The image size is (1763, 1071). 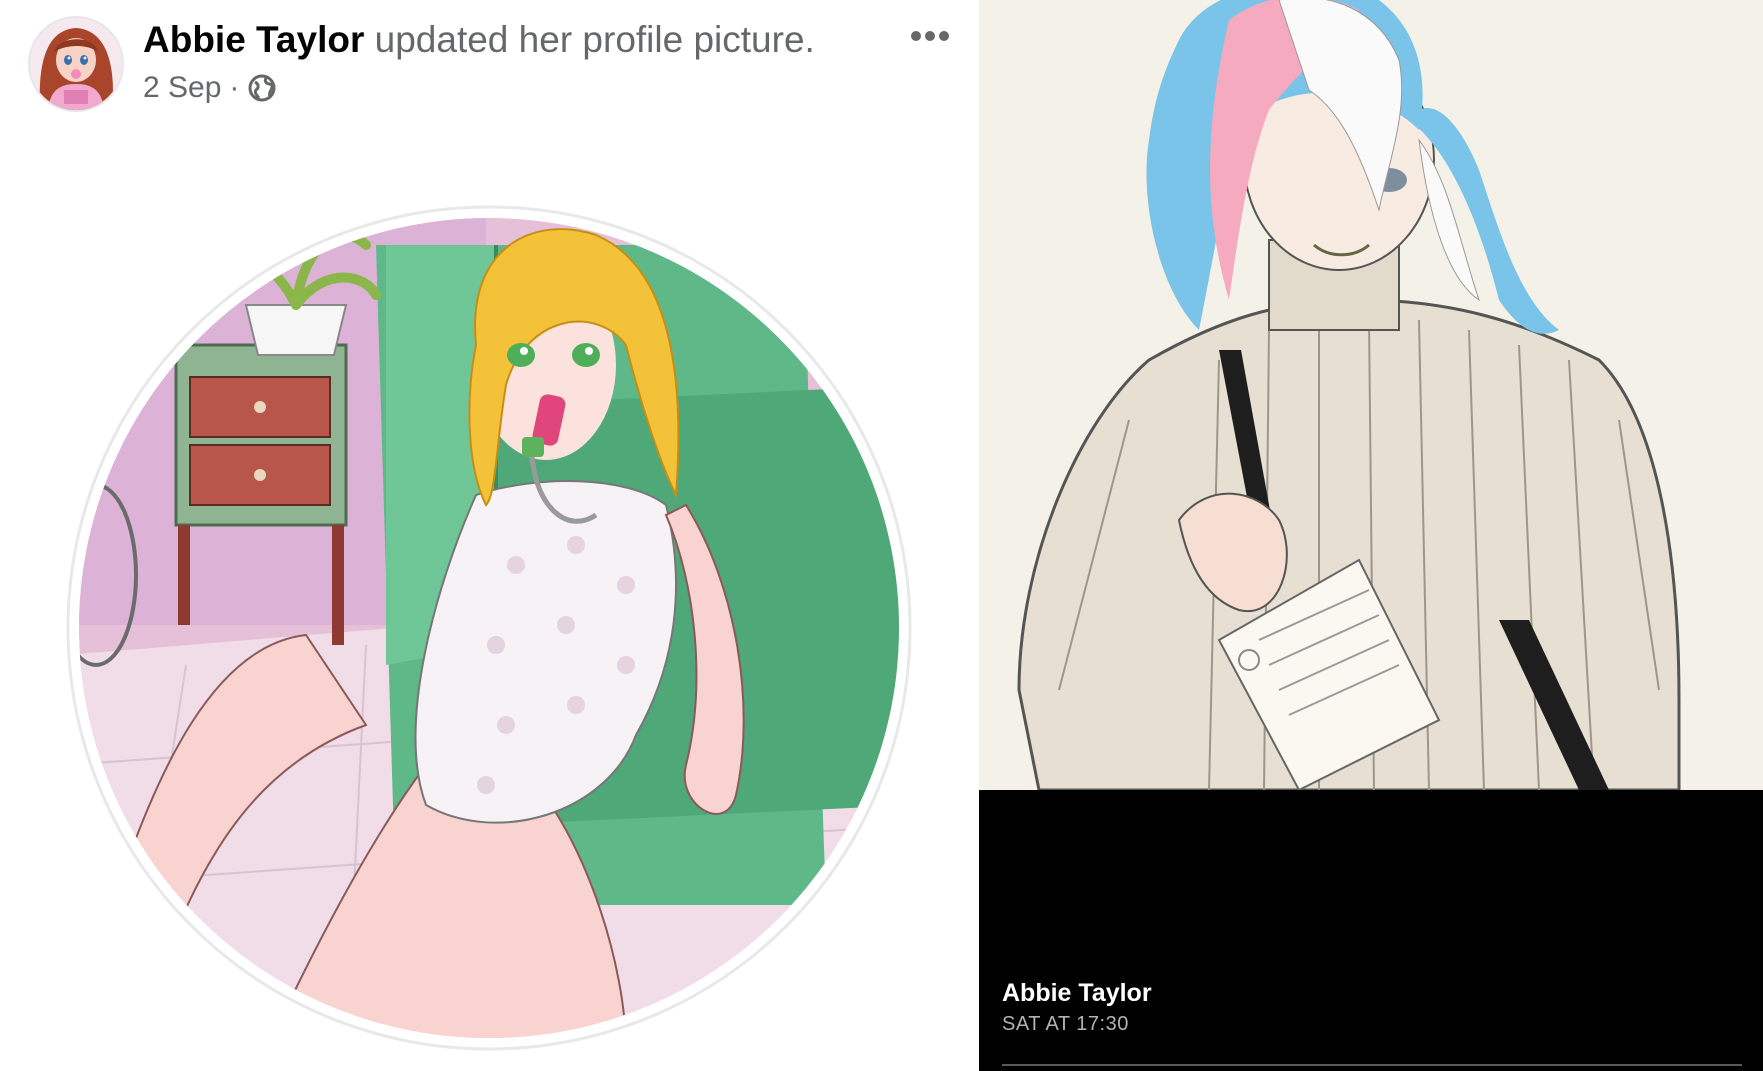 What do you see at coordinates (262, 88) in the screenshot?
I see `globe-icon` at bounding box center [262, 88].